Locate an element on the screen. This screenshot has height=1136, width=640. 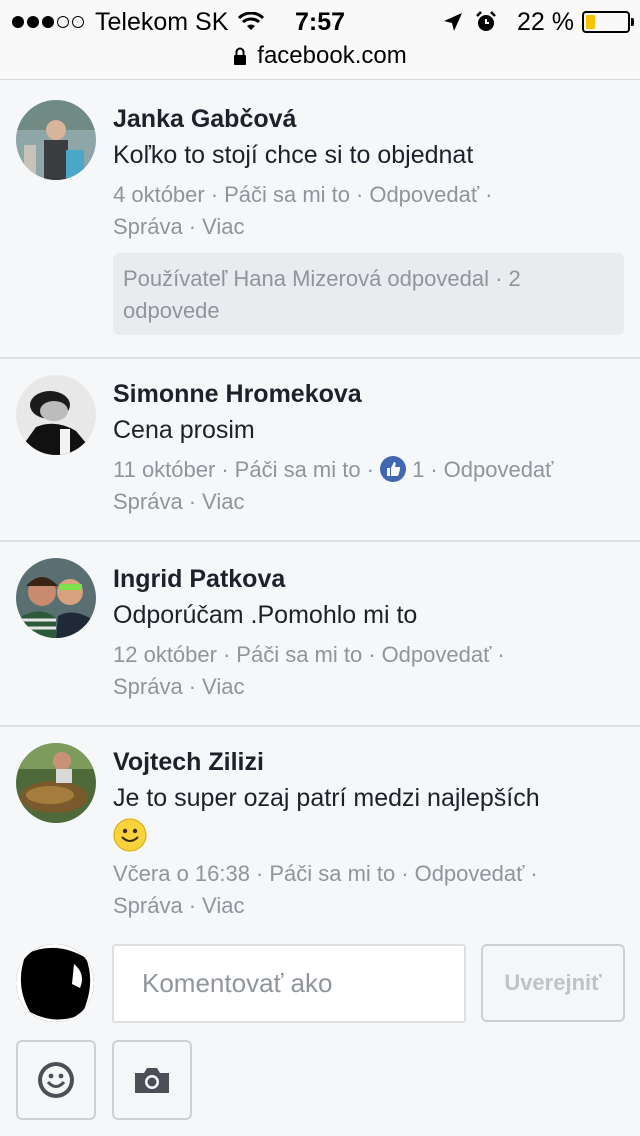
comment-text-content: Je to super ozaj patrí medzi najlepších is located at coordinates (326, 798).